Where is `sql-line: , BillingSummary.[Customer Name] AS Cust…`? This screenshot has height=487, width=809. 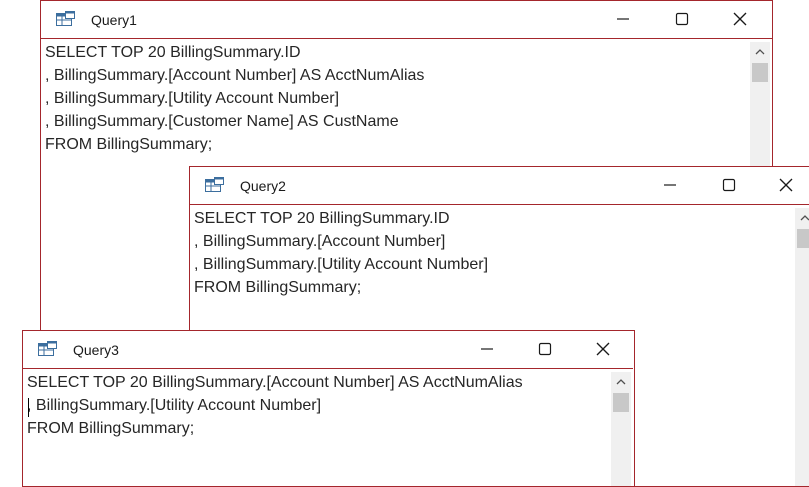
sql-line: , BillingSummary.[Customer Name] AS Cust… is located at coordinates (222, 121).